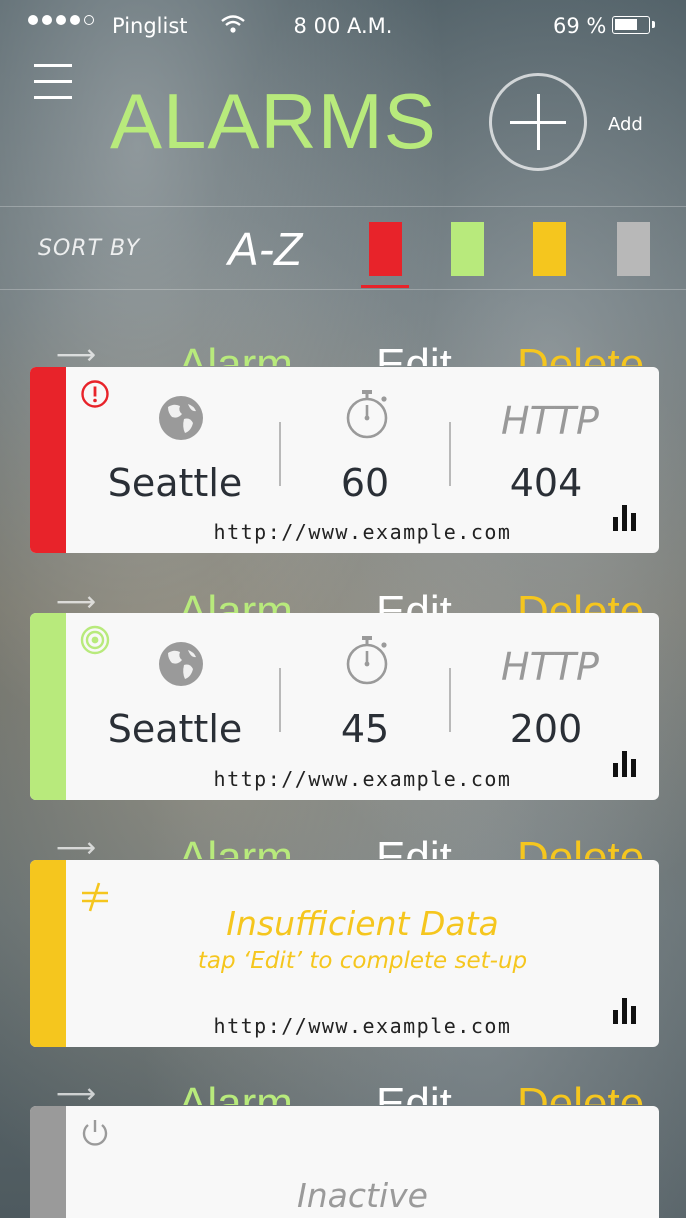  What do you see at coordinates (549, 249) in the screenshot?
I see `sort-yellow-filter` at bounding box center [549, 249].